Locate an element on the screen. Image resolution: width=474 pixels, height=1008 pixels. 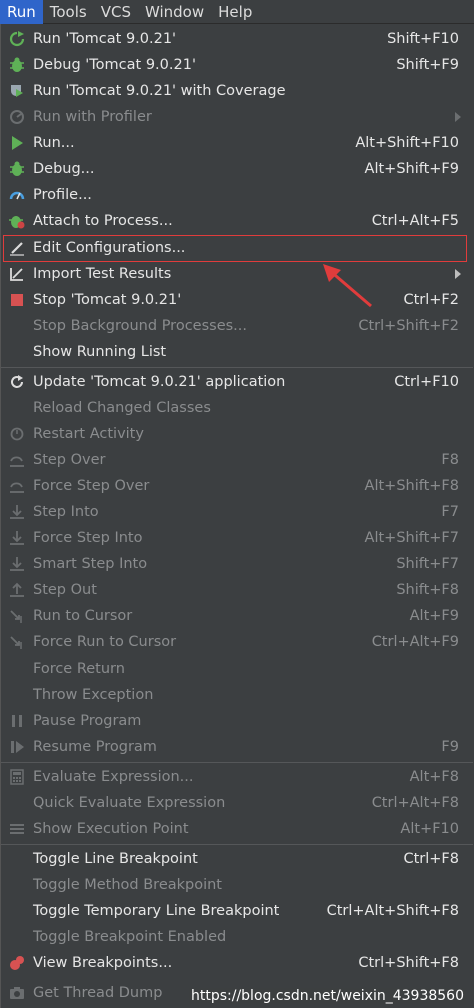
restart-icon is located at coordinates (17, 434).